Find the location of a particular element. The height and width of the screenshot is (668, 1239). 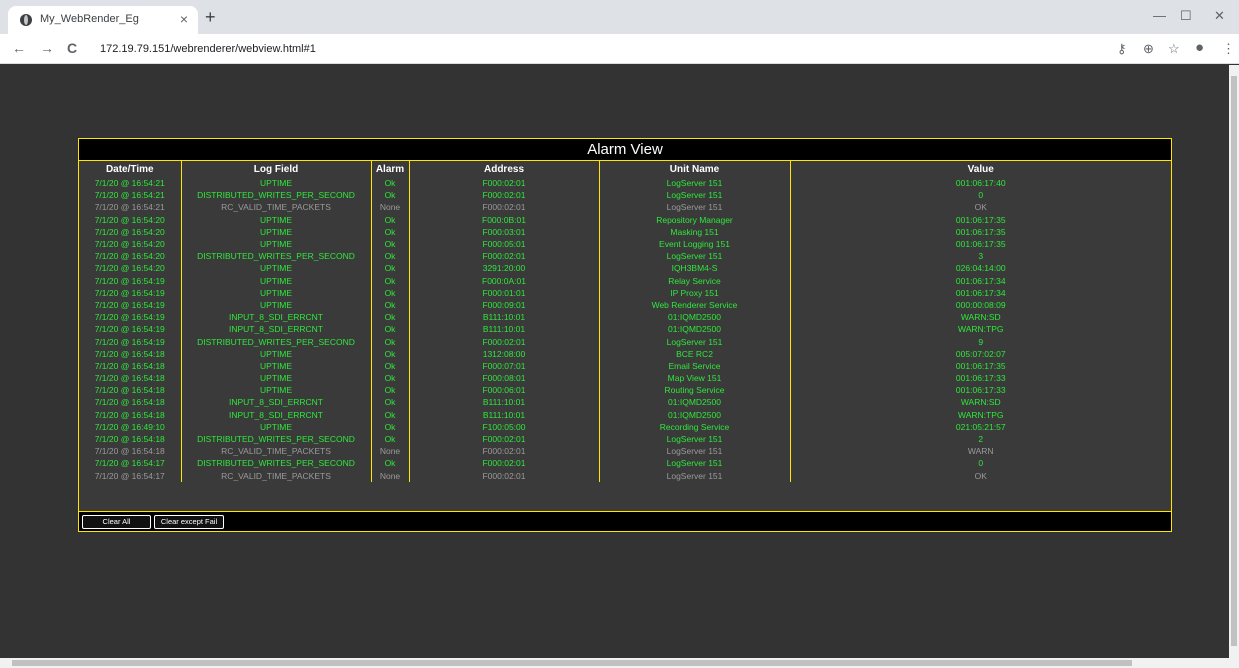

clear-except-fail-button: Clear except Fail is located at coordinates (189, 522).